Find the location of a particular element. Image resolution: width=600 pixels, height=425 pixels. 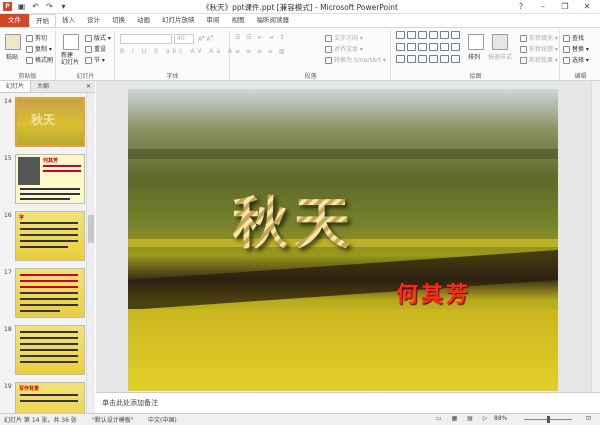

fit-slide-icon: ⊡ is located at coordinates (588, 418).